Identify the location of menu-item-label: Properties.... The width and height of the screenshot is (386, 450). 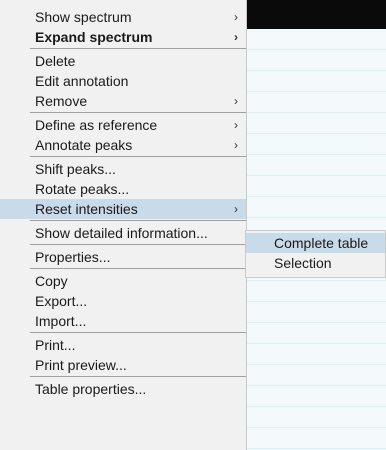
(73, 257).